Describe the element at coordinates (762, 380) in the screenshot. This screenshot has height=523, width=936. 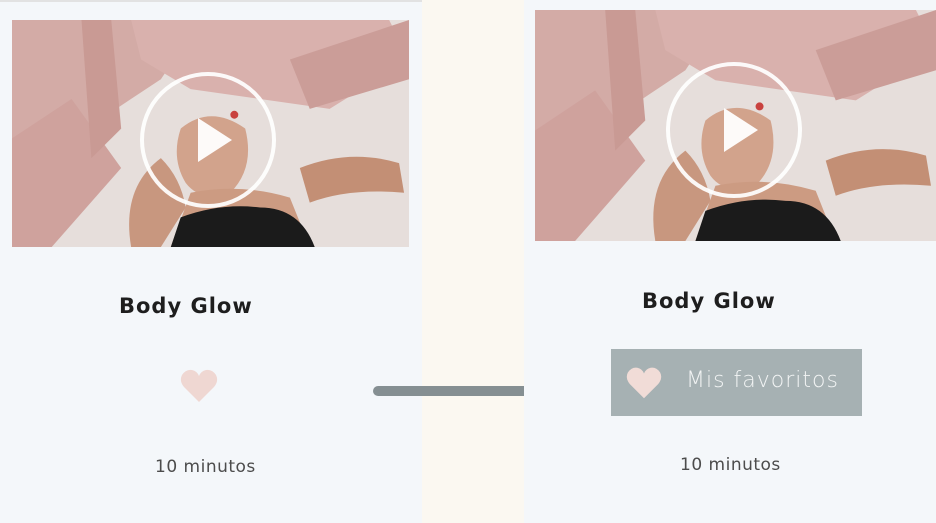
I see `favorite-button-label: Mis favoritos` at that location.